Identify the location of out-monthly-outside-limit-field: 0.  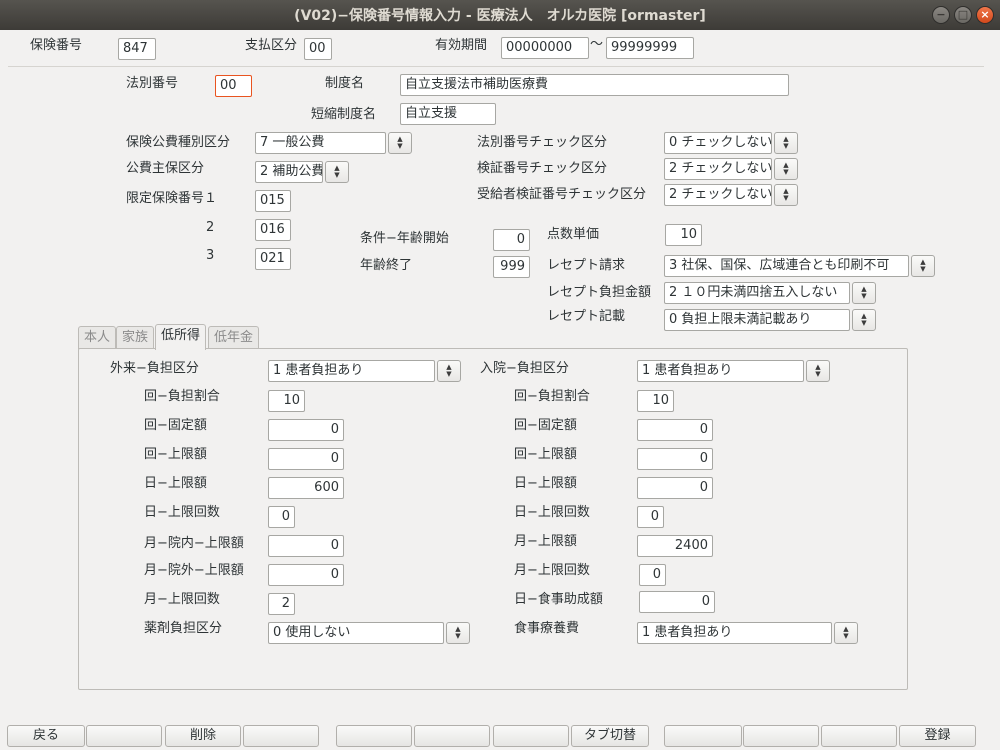
(306, 575).